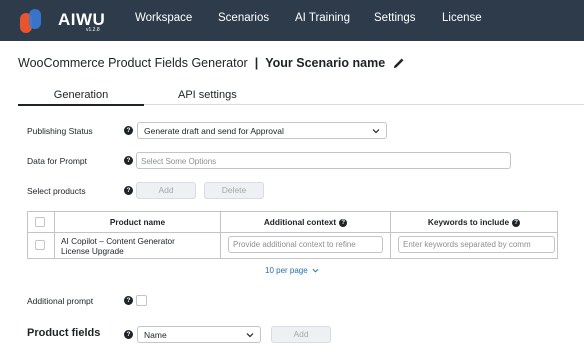 The image size is (584, 363). What do you see at coordinates (60, 301) in the screenshot?
I see `additional-prompt-label: Additional prompt` at bounding box center [60, 301].